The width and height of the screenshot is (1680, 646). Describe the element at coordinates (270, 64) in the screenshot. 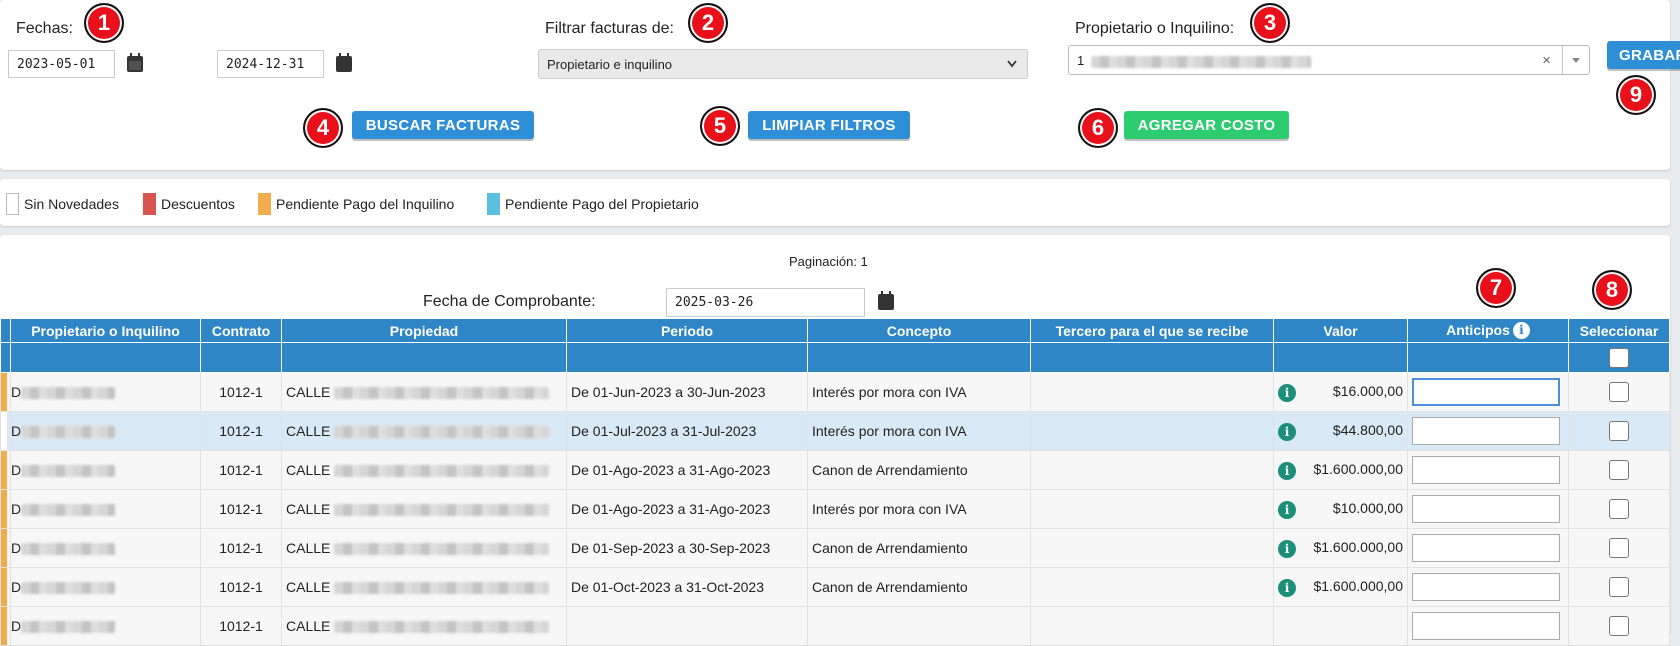

I see `fecha-fin-input: 2024-12-31` at that location.